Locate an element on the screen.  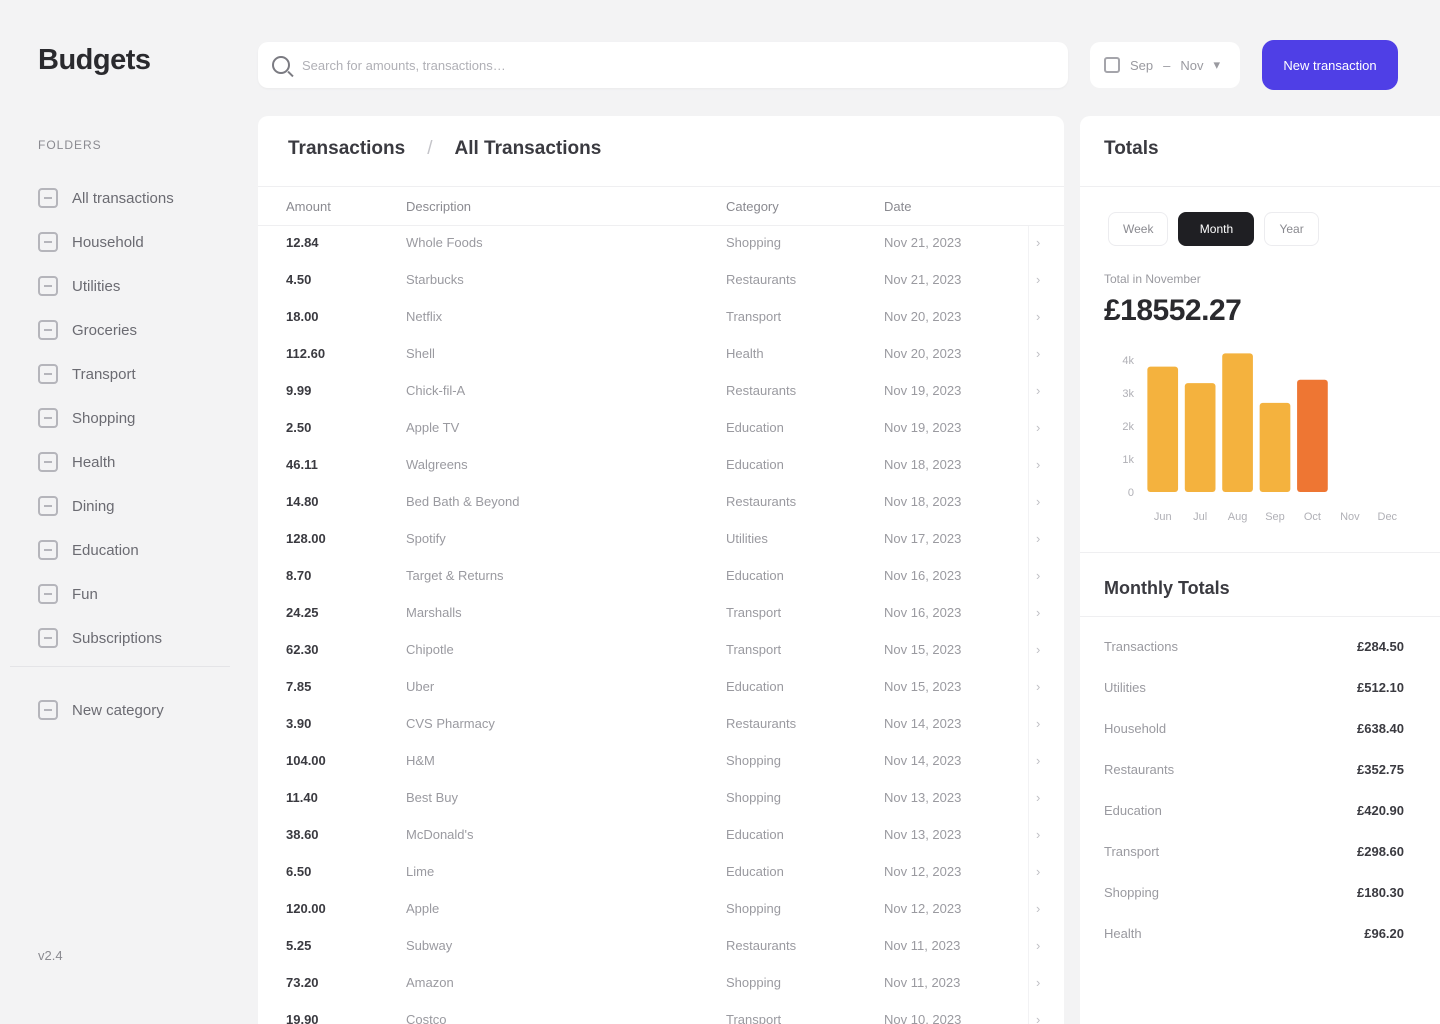
sidebar-item-transport: Transport is located at coordinates (133, 374).